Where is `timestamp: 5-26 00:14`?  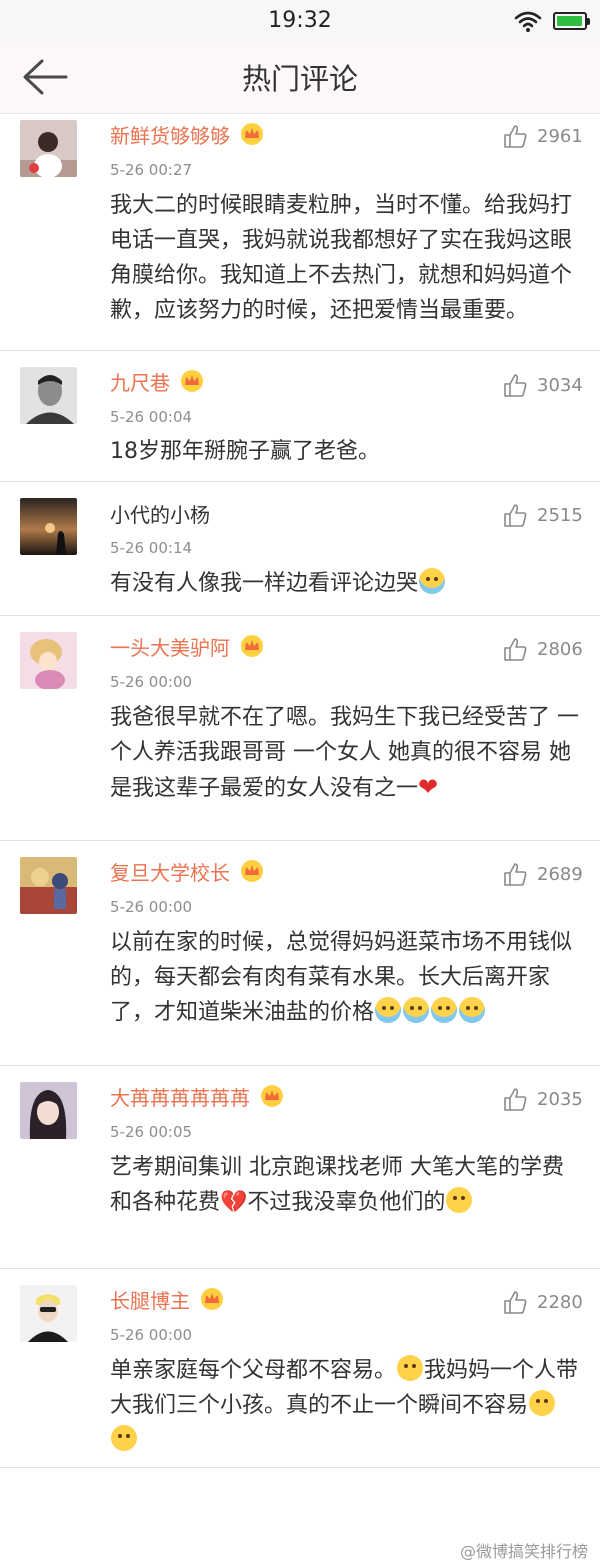 timestamp: 5-26 00:14 is located at coordinates (151, 548).